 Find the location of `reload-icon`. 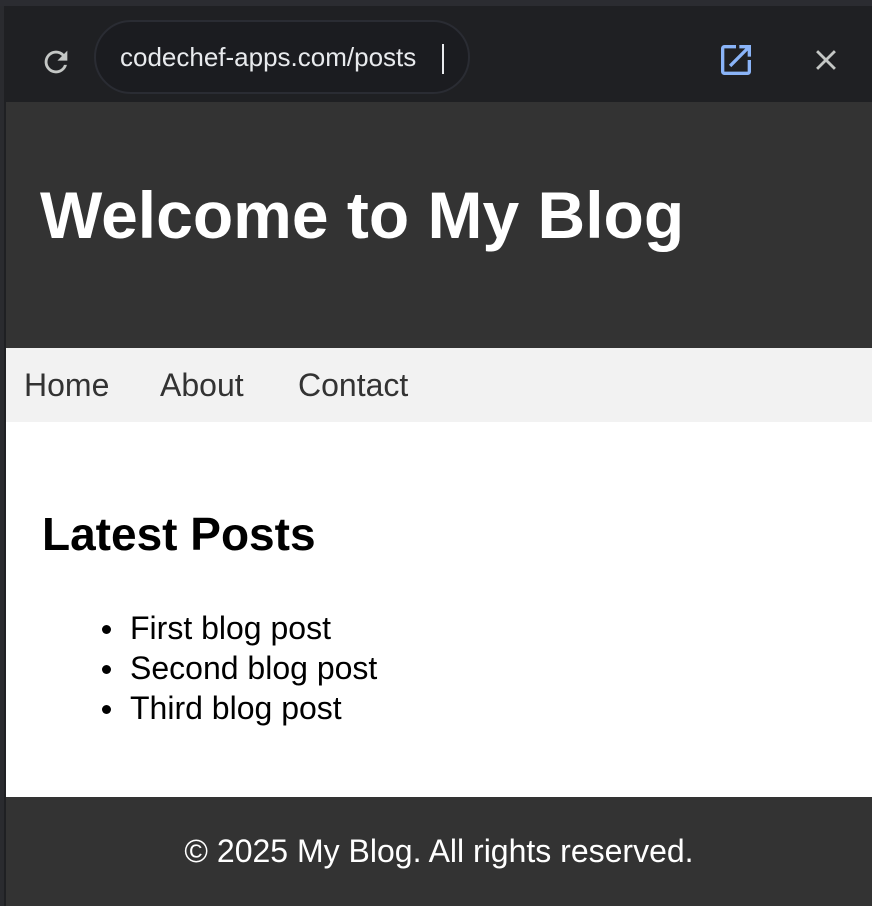

reload-icon is located at coordinates (56, 62).